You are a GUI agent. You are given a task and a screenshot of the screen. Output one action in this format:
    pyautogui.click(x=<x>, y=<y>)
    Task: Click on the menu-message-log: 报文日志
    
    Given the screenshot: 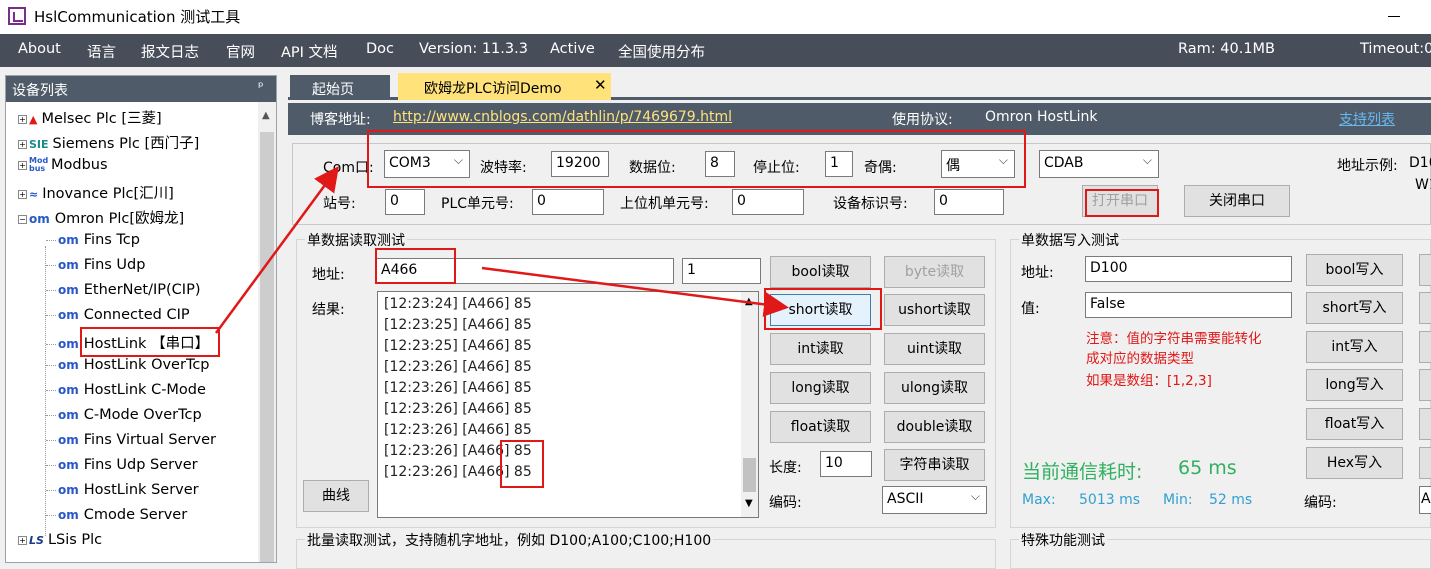 What is the action you would take?
    pyautogui.click(x=170, y=51)
    